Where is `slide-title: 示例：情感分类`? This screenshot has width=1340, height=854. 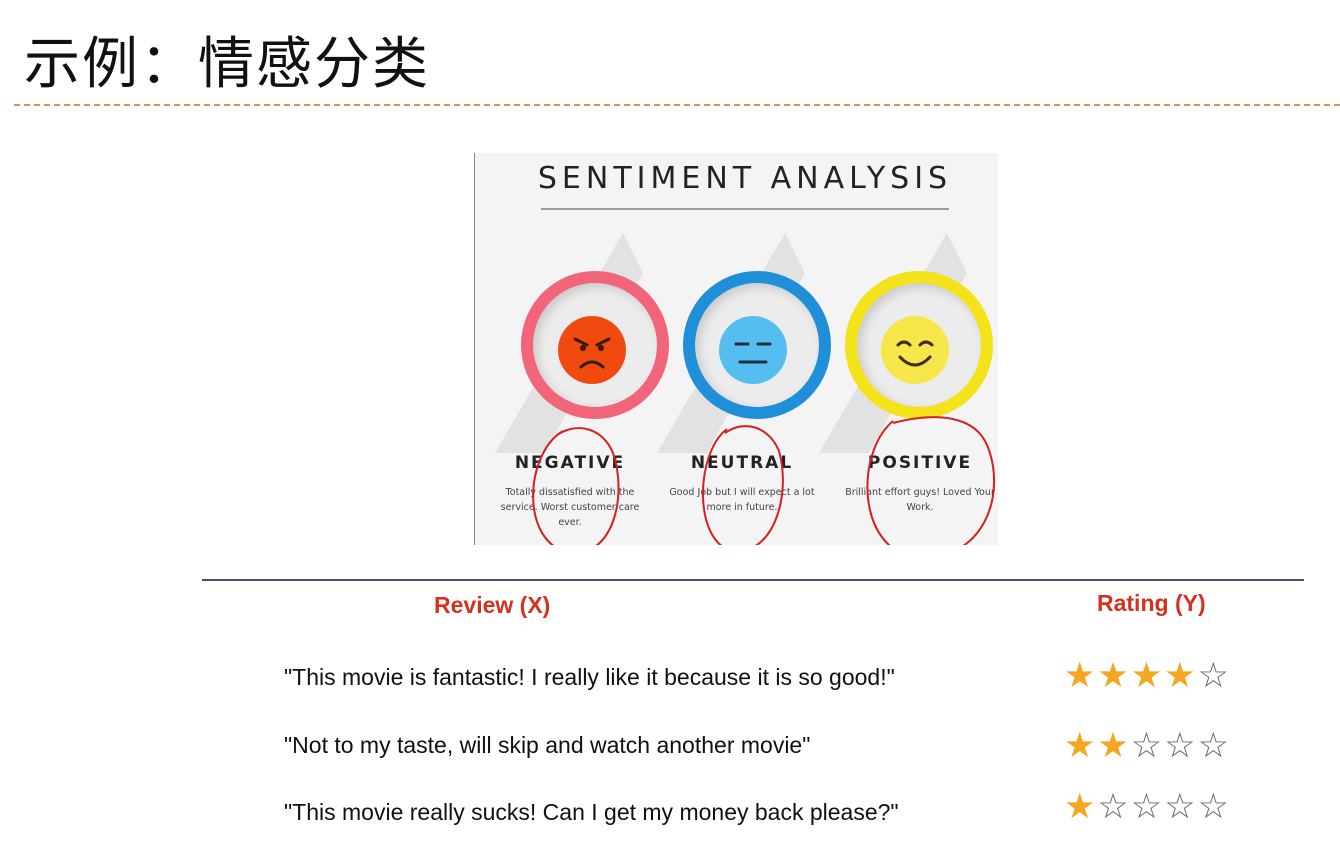 slide-title: 示例：情感分类 is located at coordinates (227, 64).